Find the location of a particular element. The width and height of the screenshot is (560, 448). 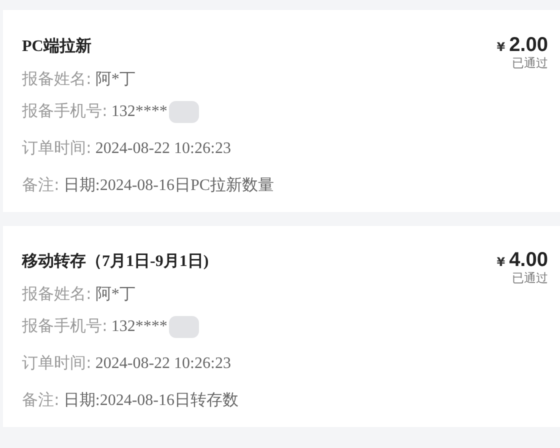

order-title: 移动转存（7月1日-9月1日) is located at coordinates (115, 262).